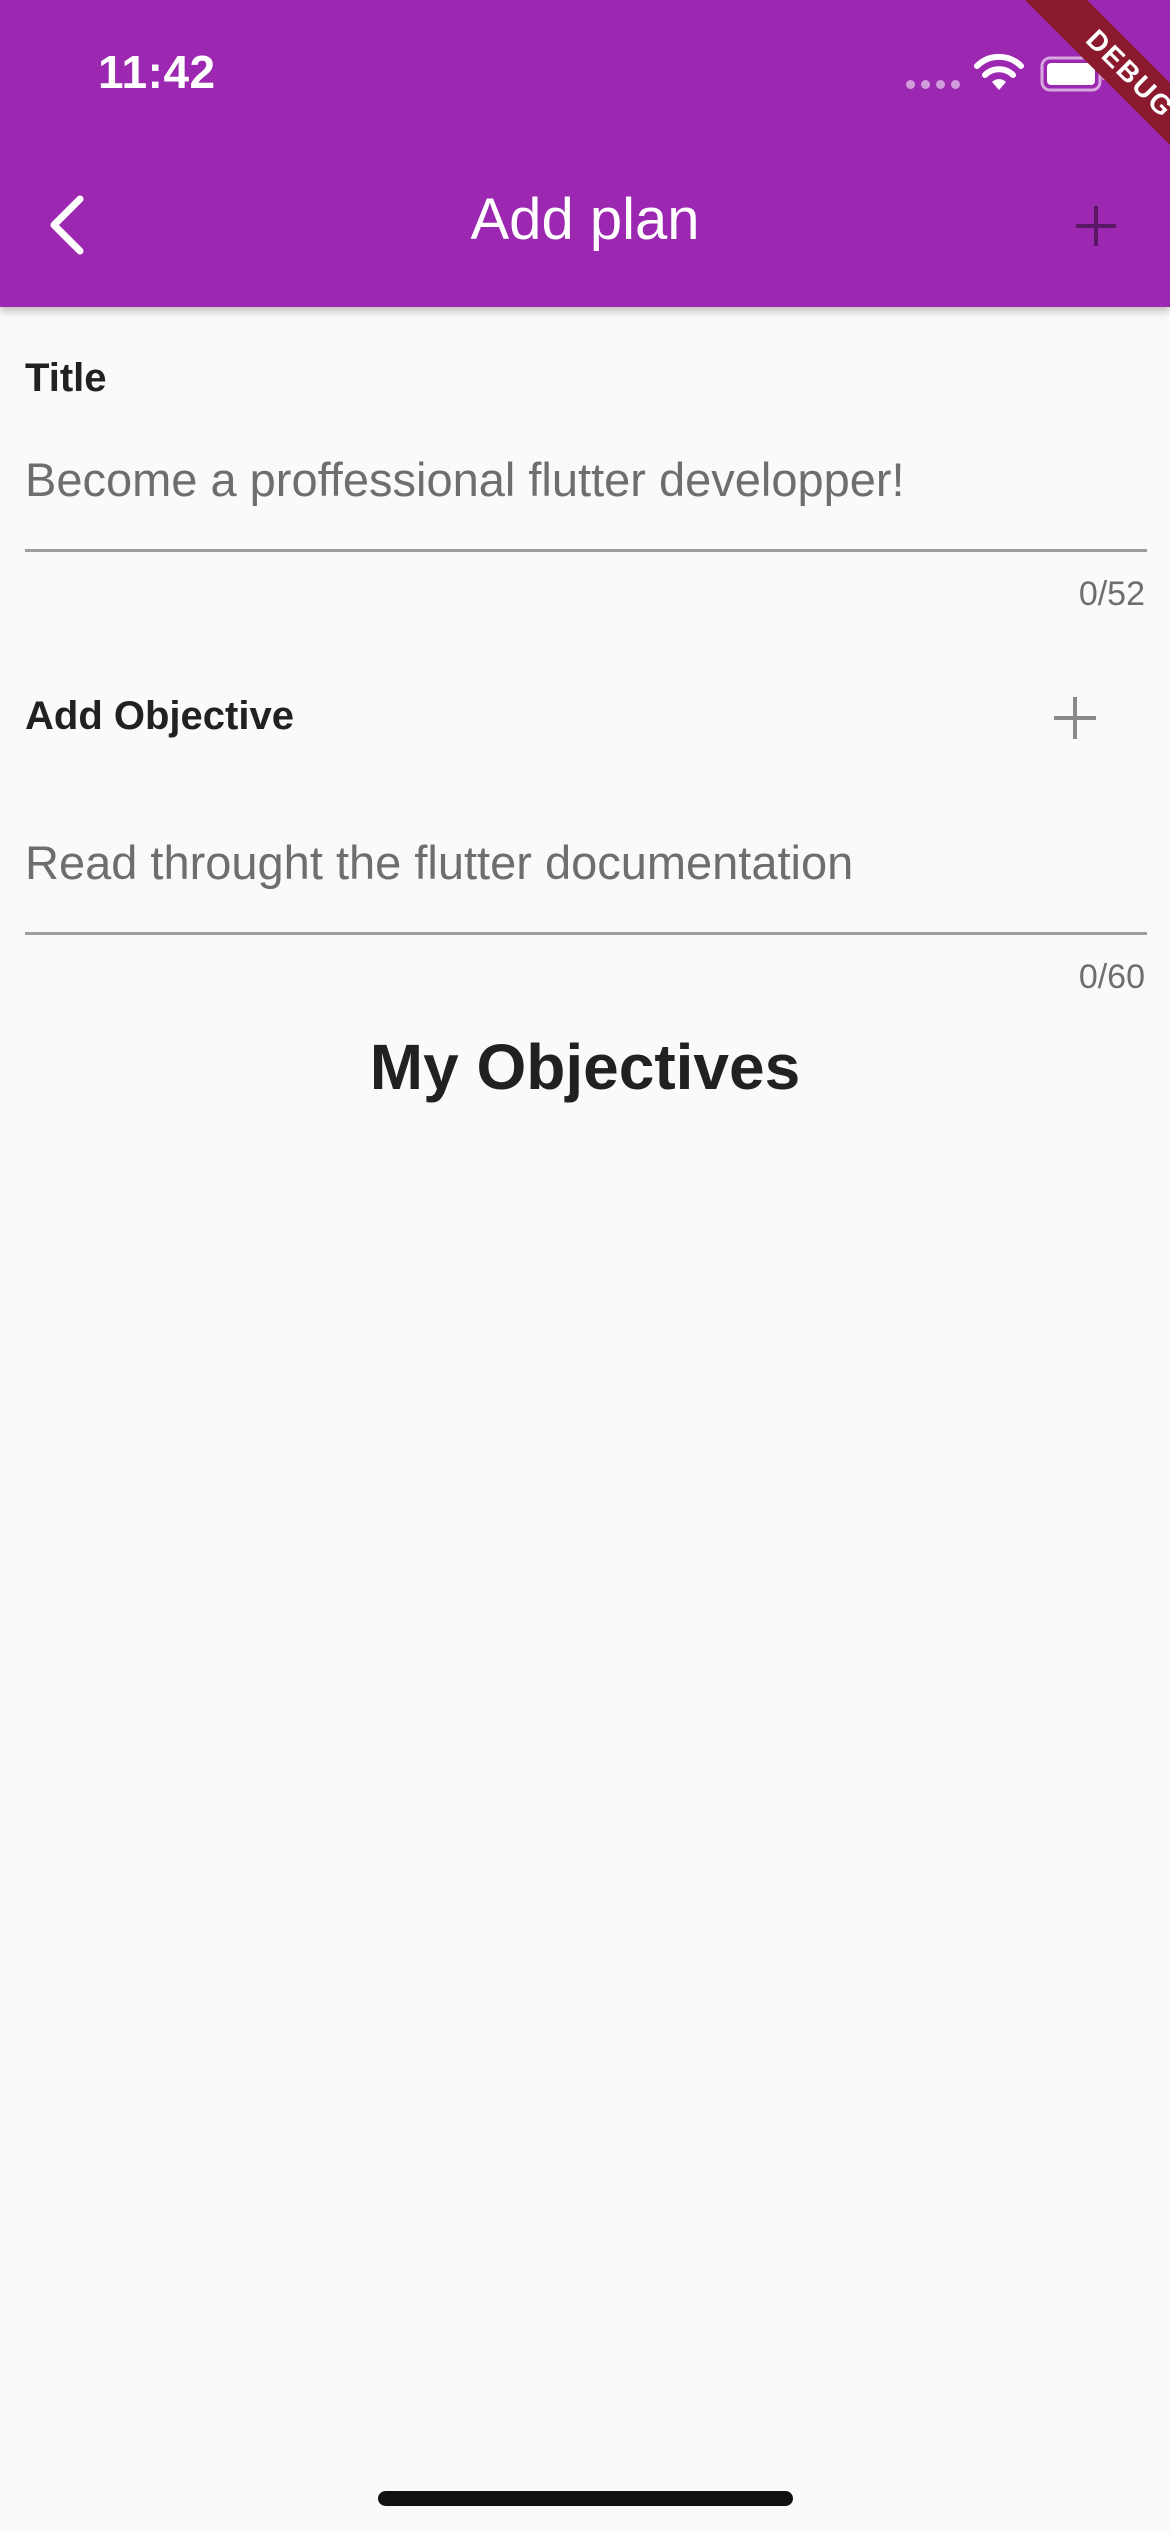 This screenshot has height=2532, width=1170. I want to click on add-plan-button, so click(1096, 226).